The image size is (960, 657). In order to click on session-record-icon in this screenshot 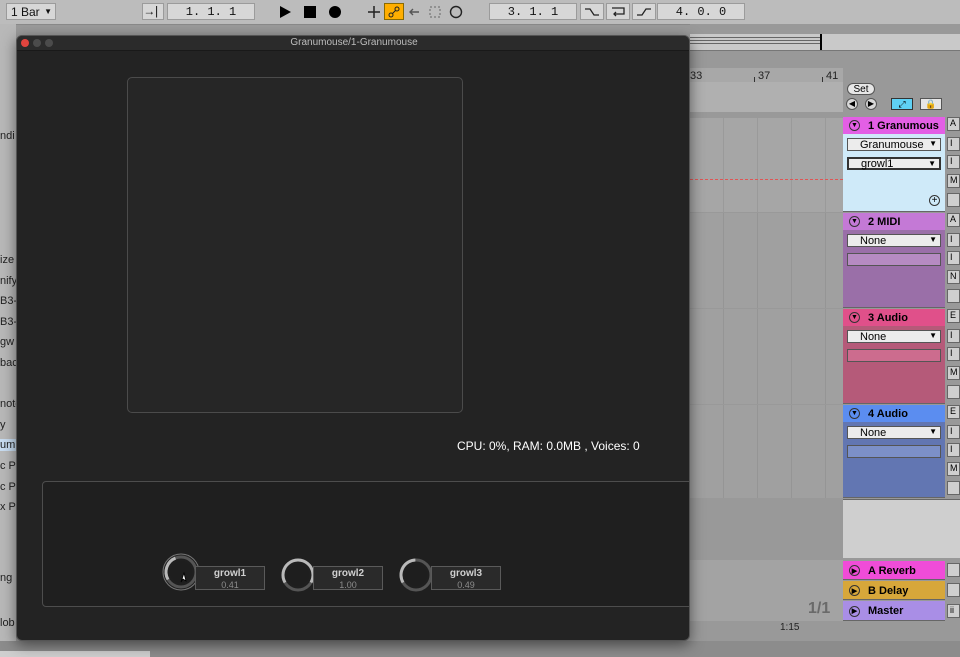, I will do `click(456, 11)`.